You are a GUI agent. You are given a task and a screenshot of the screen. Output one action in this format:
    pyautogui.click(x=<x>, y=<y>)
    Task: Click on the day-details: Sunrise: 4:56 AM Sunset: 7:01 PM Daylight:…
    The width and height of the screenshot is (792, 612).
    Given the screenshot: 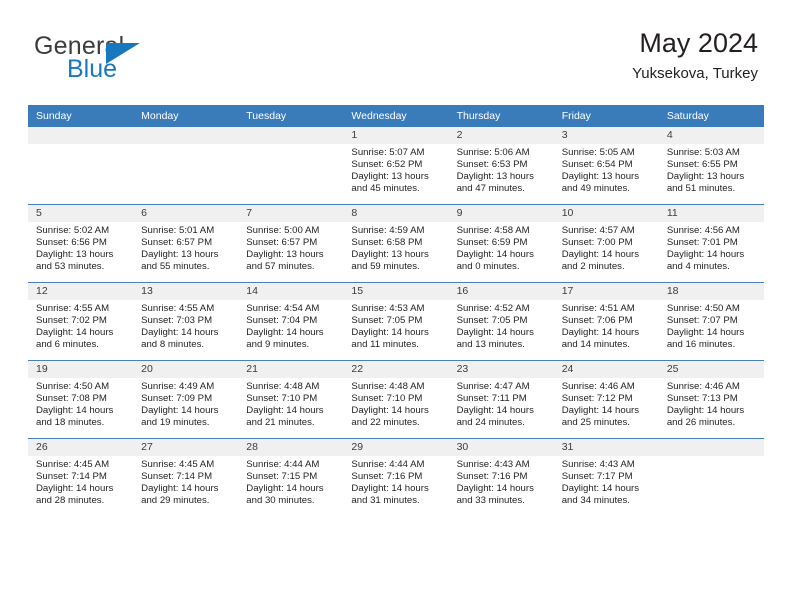 What is the action you would take?
    pyautogui.click(x=711, y=247)
    